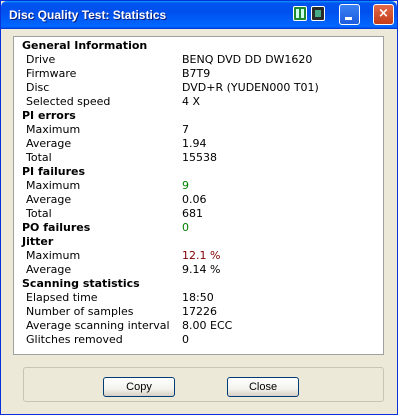 The height and width of the screenshot is (415, 398). What do you see at coordinates (349, 14) in the screenshot?
I see `minimize-button` at bounding box center [349, 14].